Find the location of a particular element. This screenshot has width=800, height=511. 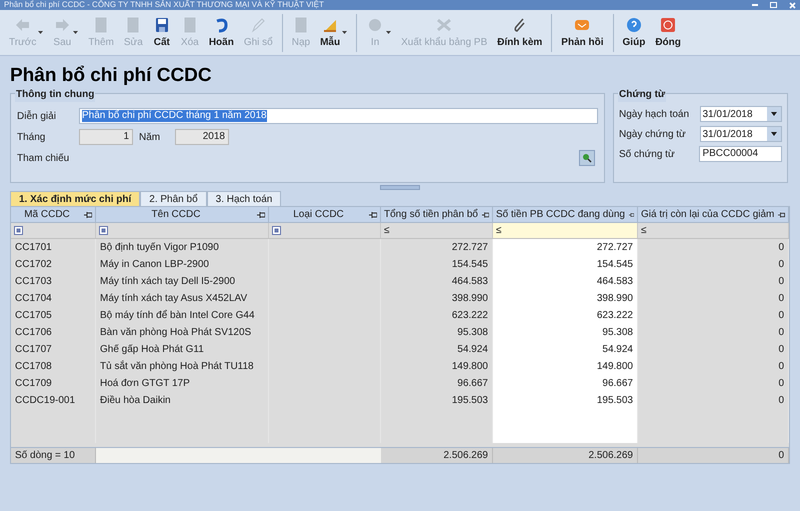

row-count: Số dòng = 10 is located at coordinates (45, 455).